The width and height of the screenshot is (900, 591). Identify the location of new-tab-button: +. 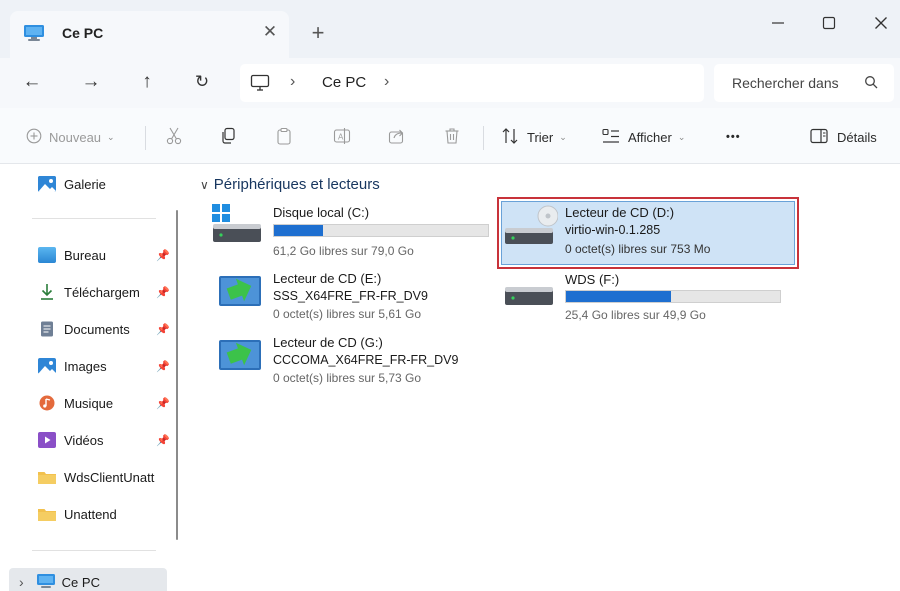
(318, 34).